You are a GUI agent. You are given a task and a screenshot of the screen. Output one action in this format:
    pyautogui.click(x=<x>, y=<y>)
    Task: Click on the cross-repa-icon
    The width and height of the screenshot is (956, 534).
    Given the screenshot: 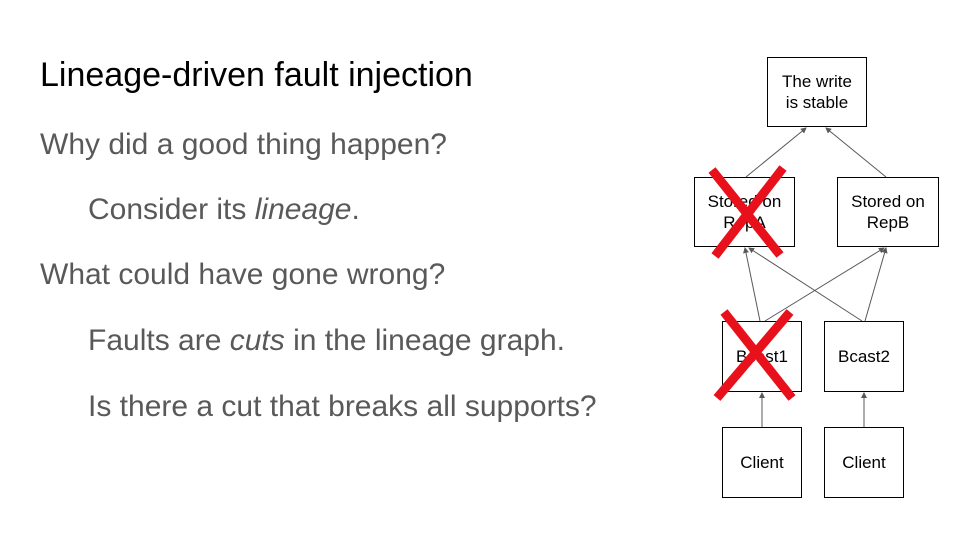 What is the action you would take?
    pyautogui.click(x=747, y=212)
    